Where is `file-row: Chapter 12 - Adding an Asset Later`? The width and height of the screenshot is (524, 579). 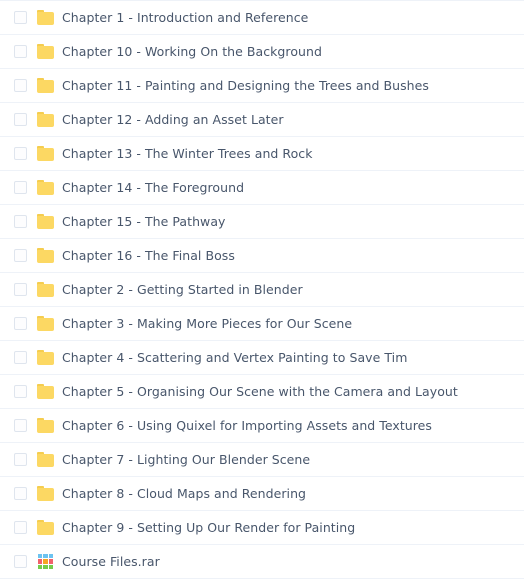
file-row: Chapter 12 - Adding an Asset Later is located at coordinates (262, 120).